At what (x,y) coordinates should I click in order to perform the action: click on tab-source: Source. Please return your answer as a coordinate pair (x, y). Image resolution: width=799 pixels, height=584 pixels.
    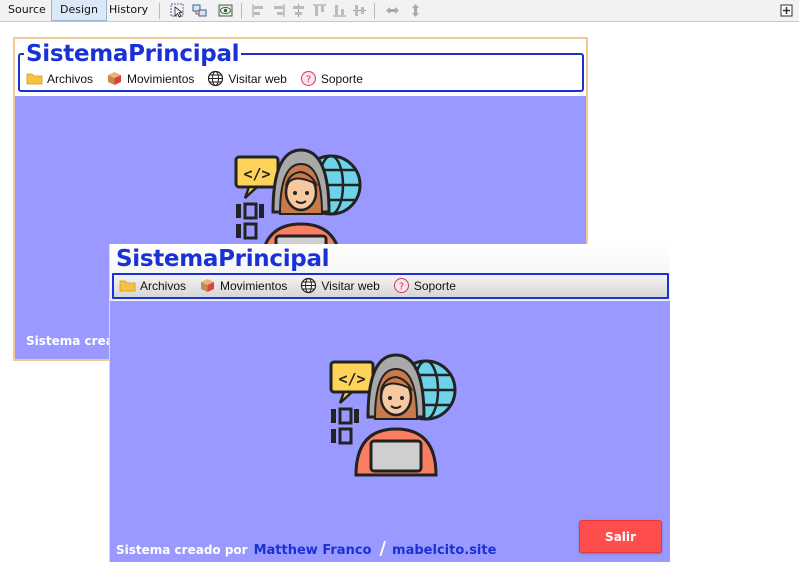
    Looking at the image, I should click on (27, 10).